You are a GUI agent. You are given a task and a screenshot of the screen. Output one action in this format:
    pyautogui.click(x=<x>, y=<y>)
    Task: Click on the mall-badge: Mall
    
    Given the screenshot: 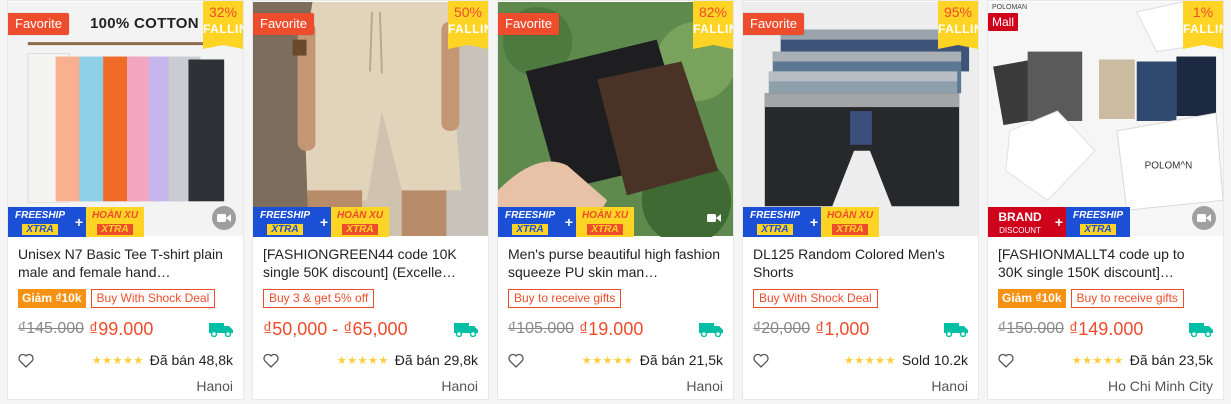 What is the action you would take?
    pyautogui.click(x=1003, y=22)
    